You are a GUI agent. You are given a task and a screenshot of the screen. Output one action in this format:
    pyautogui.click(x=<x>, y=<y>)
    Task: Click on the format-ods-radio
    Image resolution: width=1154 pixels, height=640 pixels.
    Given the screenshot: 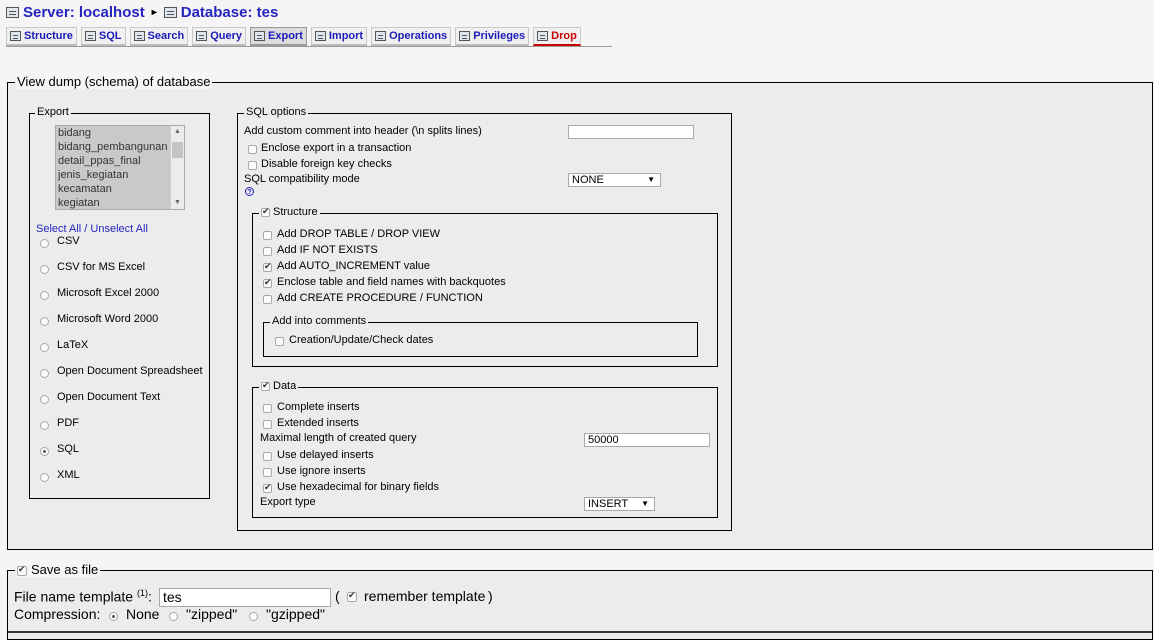 What is the action you would take?
    pyautogui.click(x=44, y=373)
    